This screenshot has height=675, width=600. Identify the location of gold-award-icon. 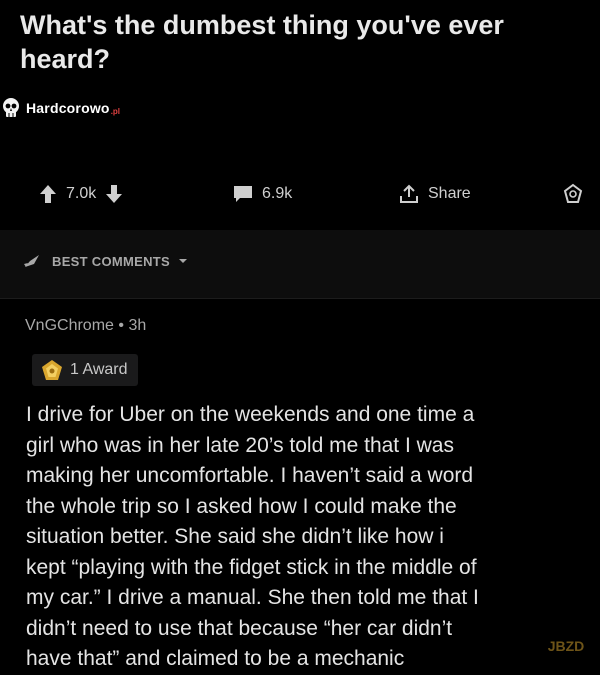
(52, 370).